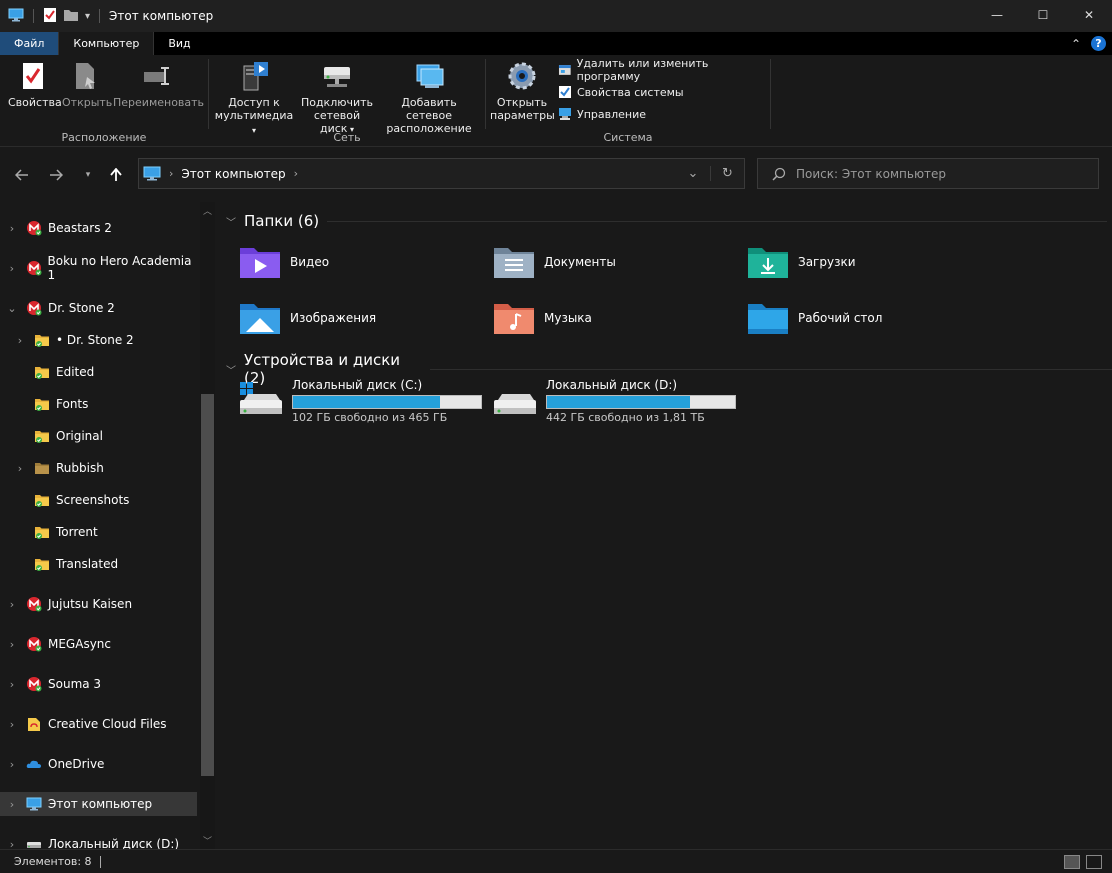  I want to click on help-icon: ?, so click(1098, 43).